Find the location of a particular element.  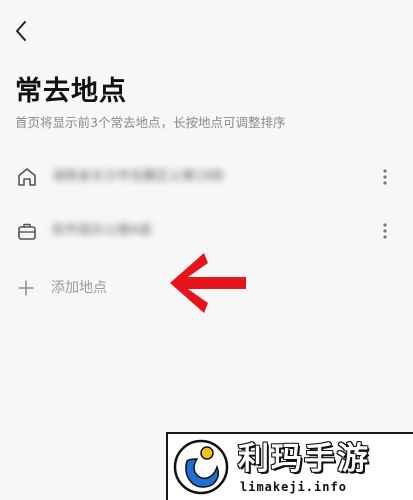

watermark: 利玛手游 limakeji.info is located at coordinates (289, 466).